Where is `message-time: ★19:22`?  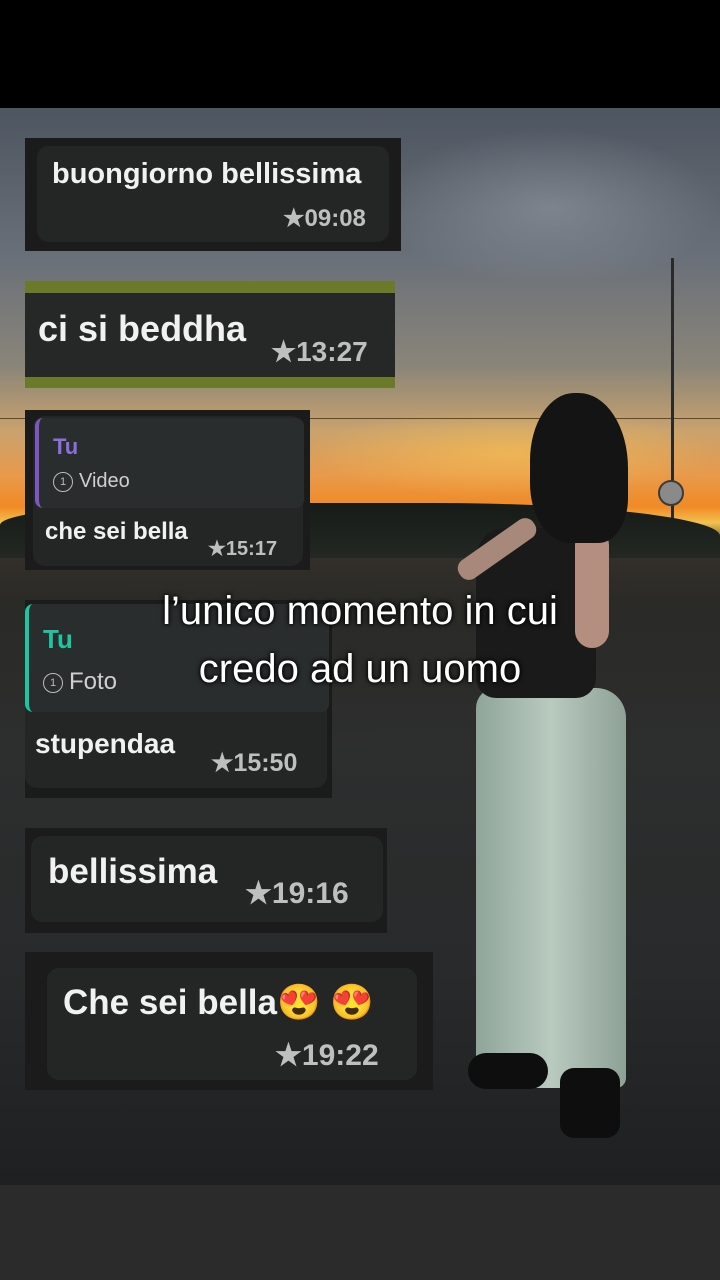 message-time: ★19:22 is located at coordinates (327, 1055).